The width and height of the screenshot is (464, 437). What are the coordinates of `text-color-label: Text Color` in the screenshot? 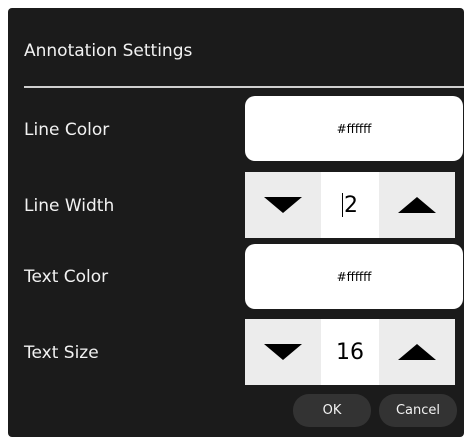 It's located at (66, 277).